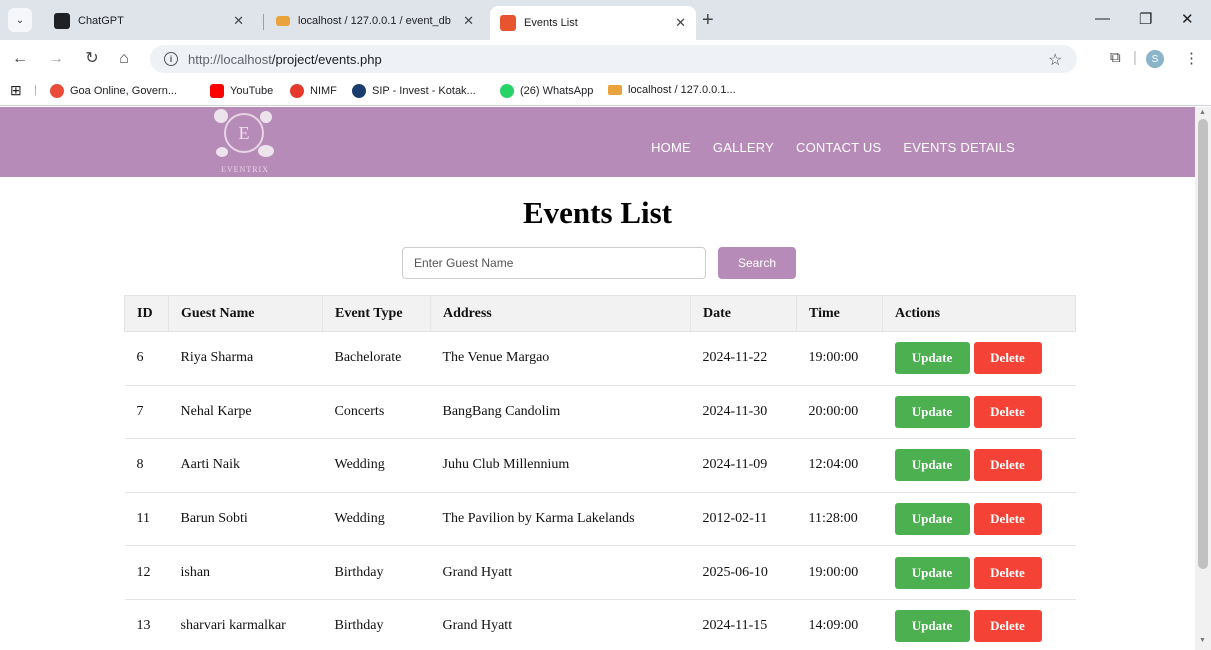 This screenshot has height=650, width=1211. I want to click on cell-event-type: Wedding, so click(376, 519).